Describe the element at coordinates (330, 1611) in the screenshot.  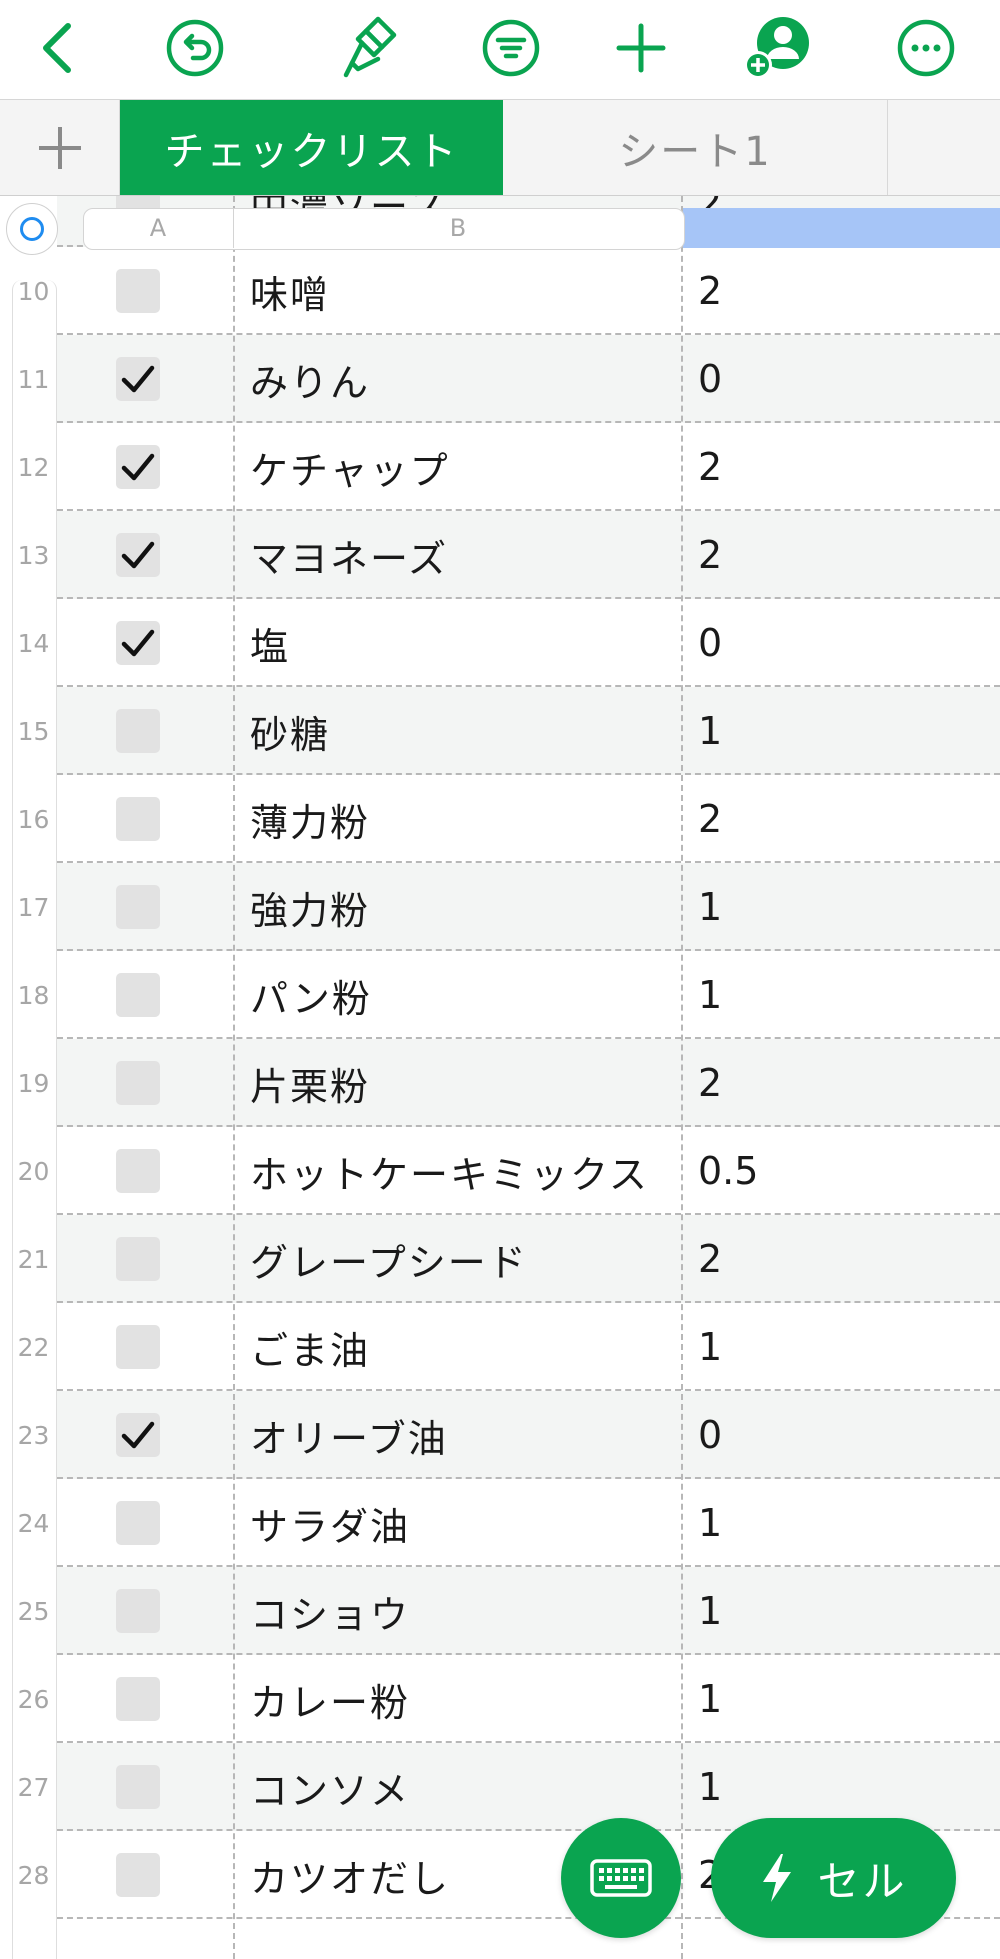
I see `item-name-cell: コショウ` at that location.